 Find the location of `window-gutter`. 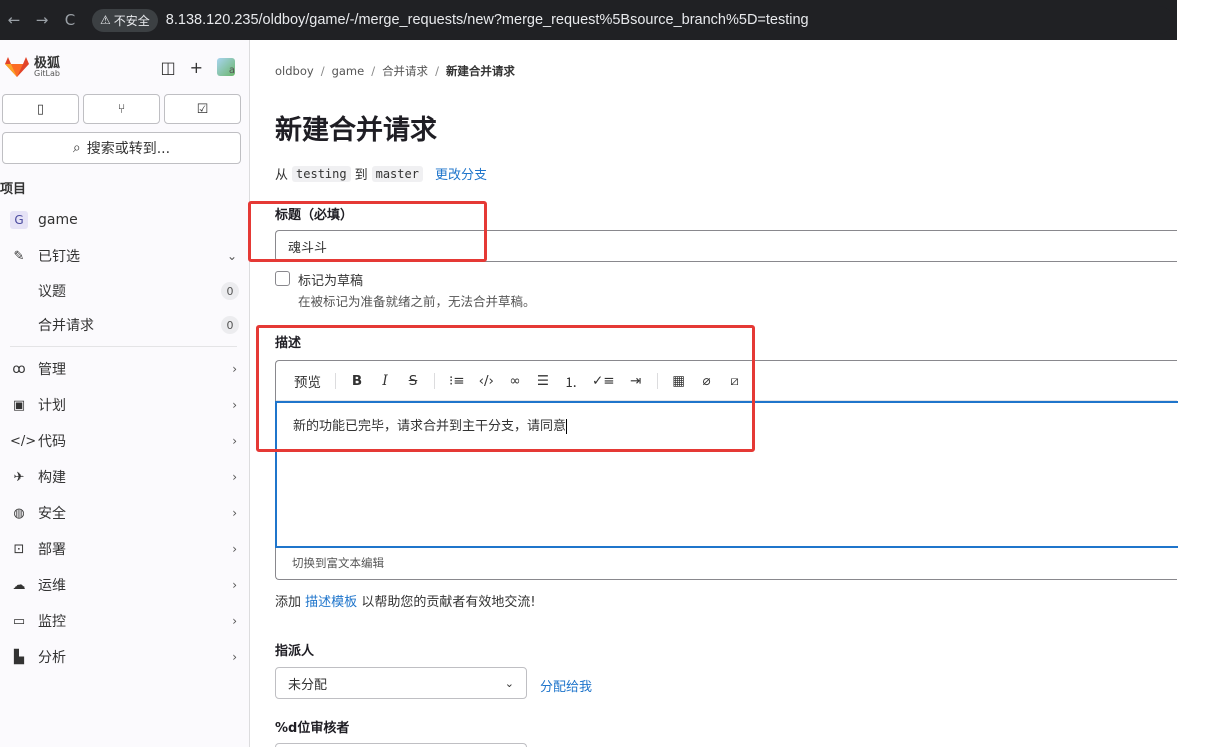

window-gutter is located at coordinates (1193, 373).